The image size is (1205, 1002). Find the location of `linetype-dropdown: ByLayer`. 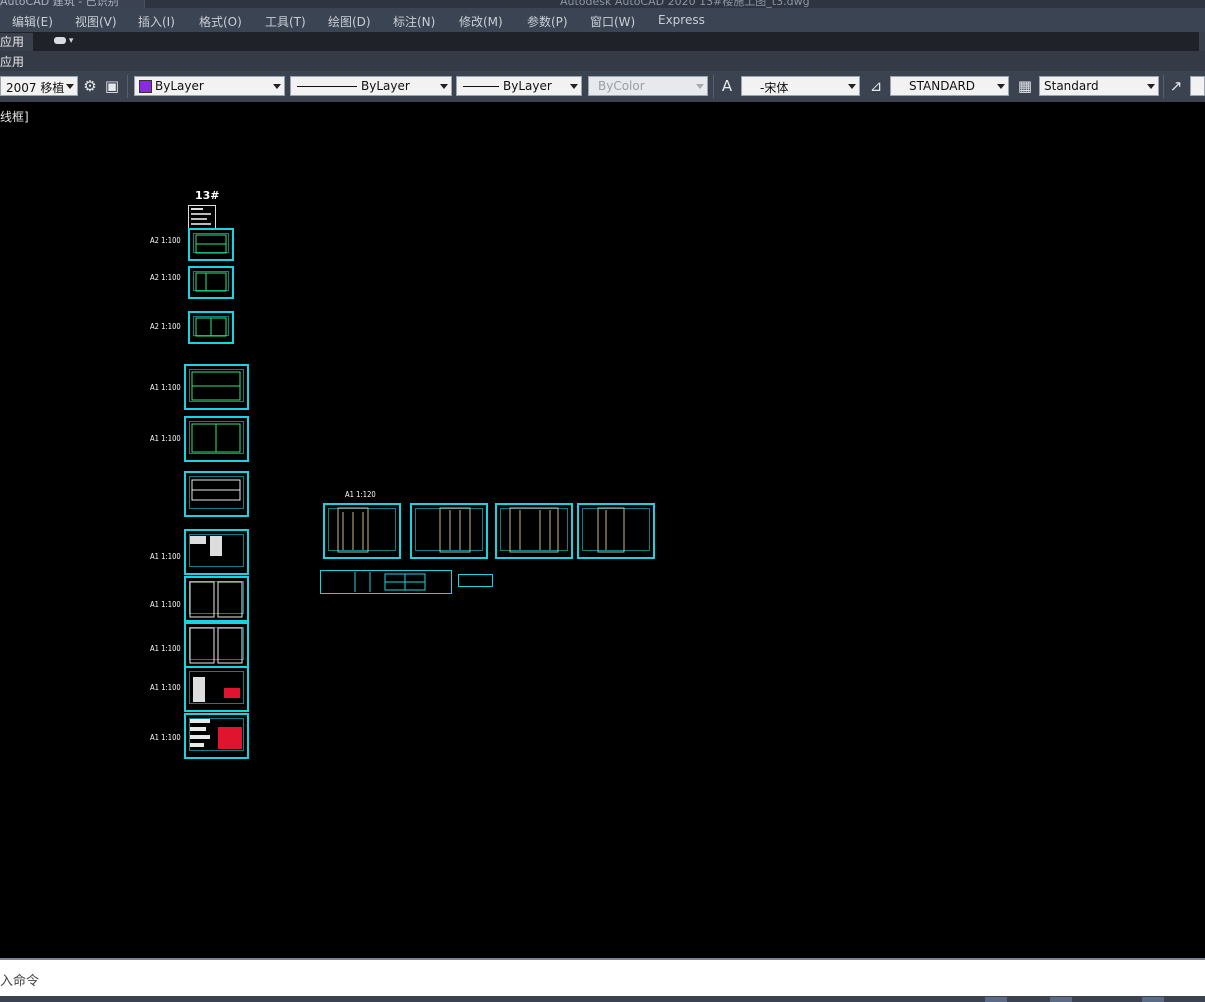

linetype-dropdown: ByLayer is located at coordinates (371, 86).